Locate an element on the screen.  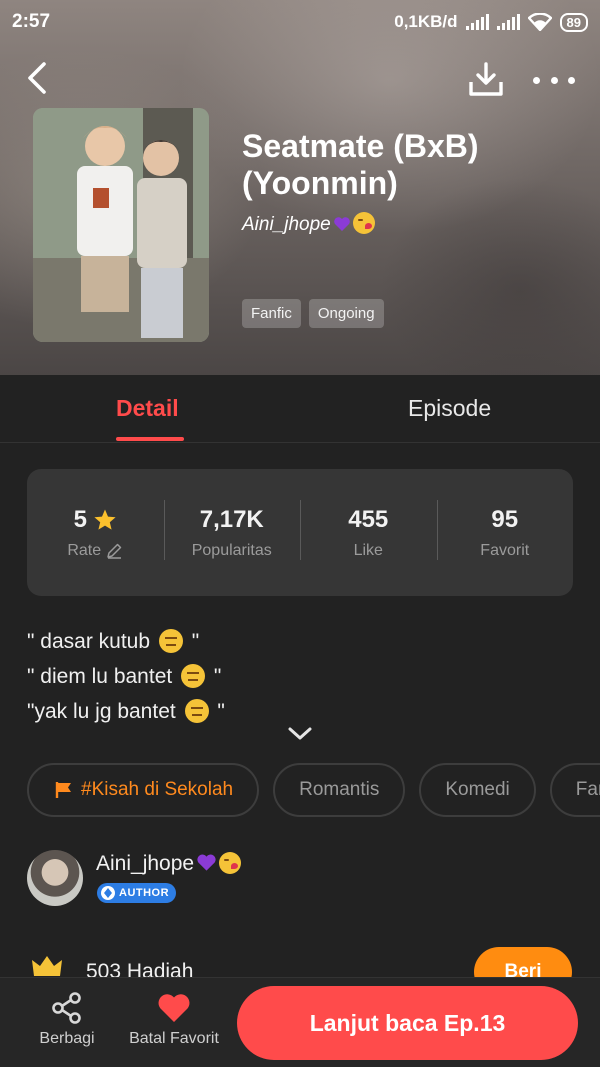
chevron-down-icon is located at coordinates (300, 734).